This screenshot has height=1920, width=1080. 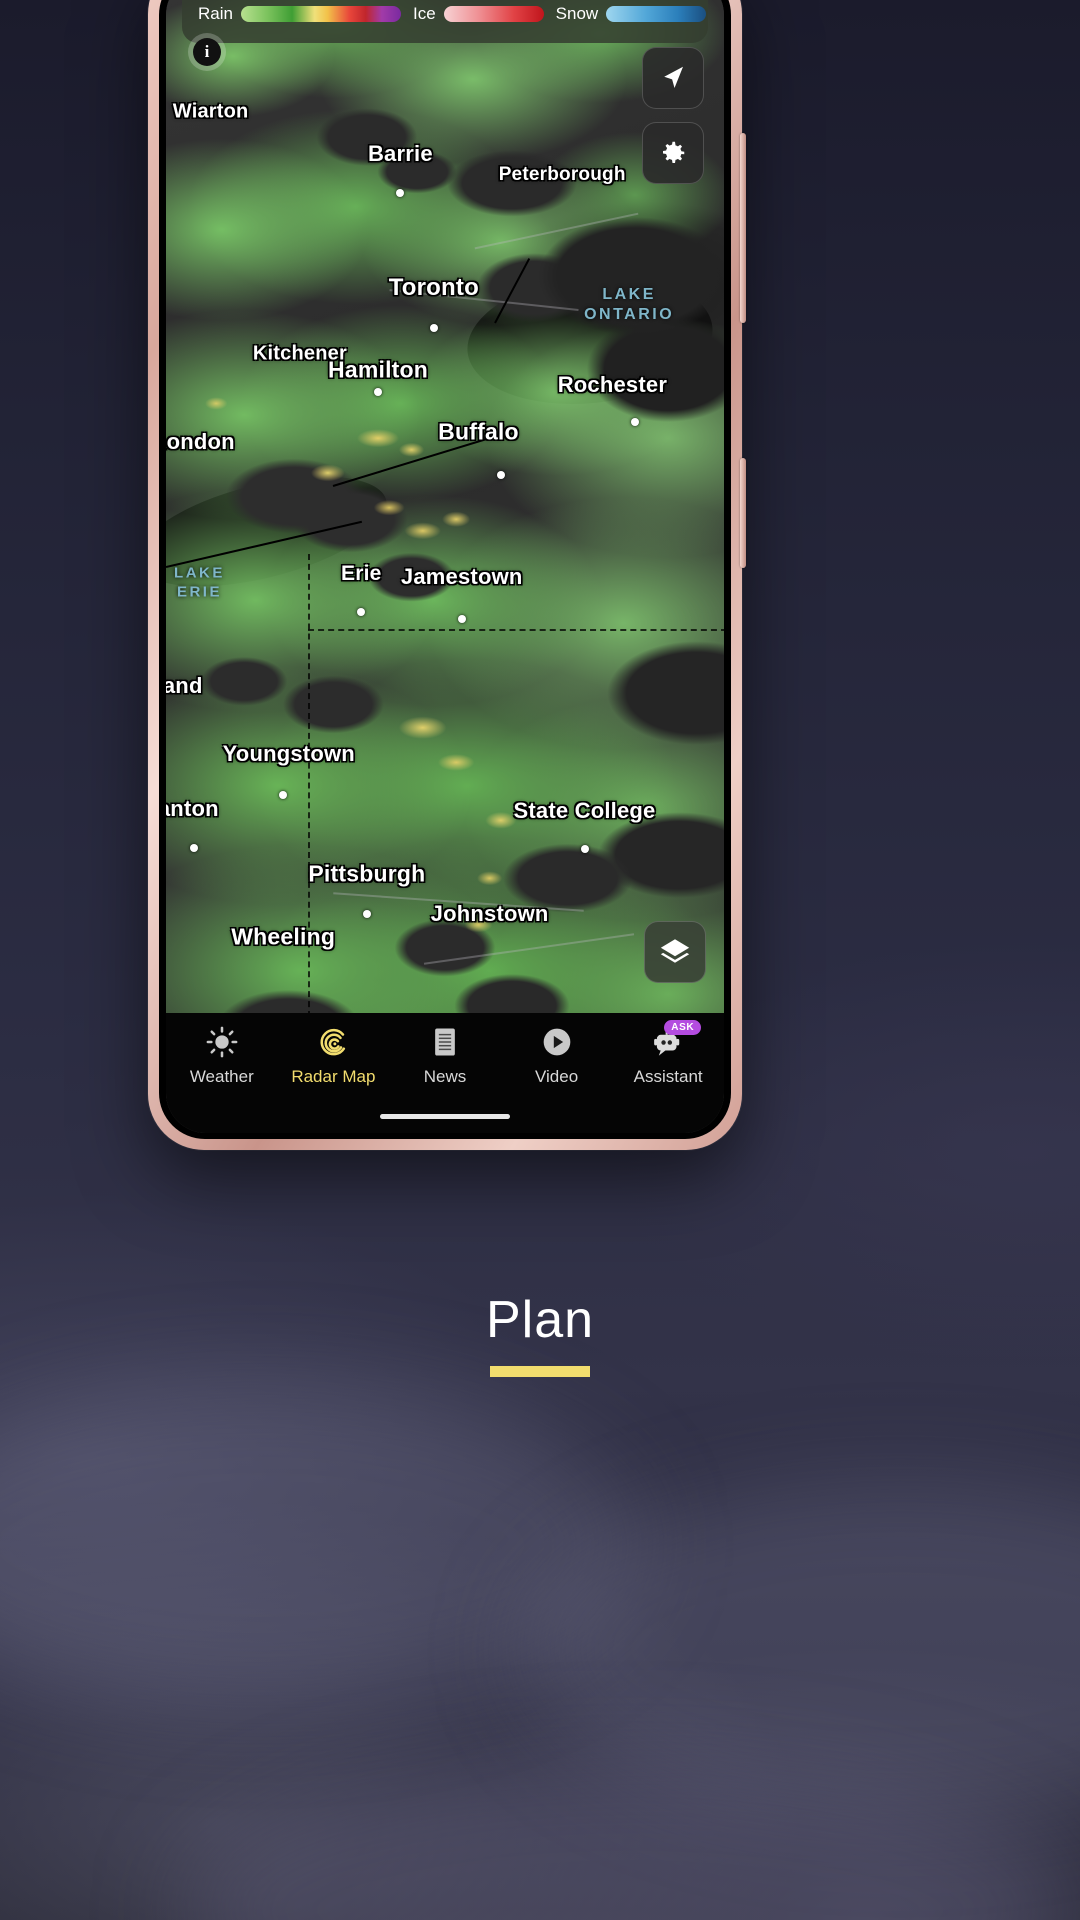 I want to click on legend-item-ice: Ice, so click(x=478, y=14).